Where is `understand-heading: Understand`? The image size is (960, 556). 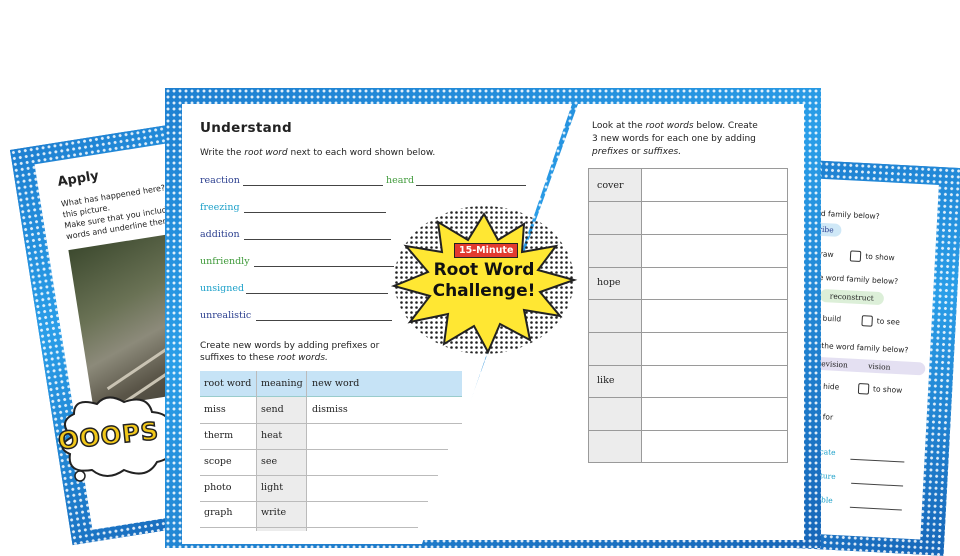 understand-heading: Understand is located at coordinates (246, 128).